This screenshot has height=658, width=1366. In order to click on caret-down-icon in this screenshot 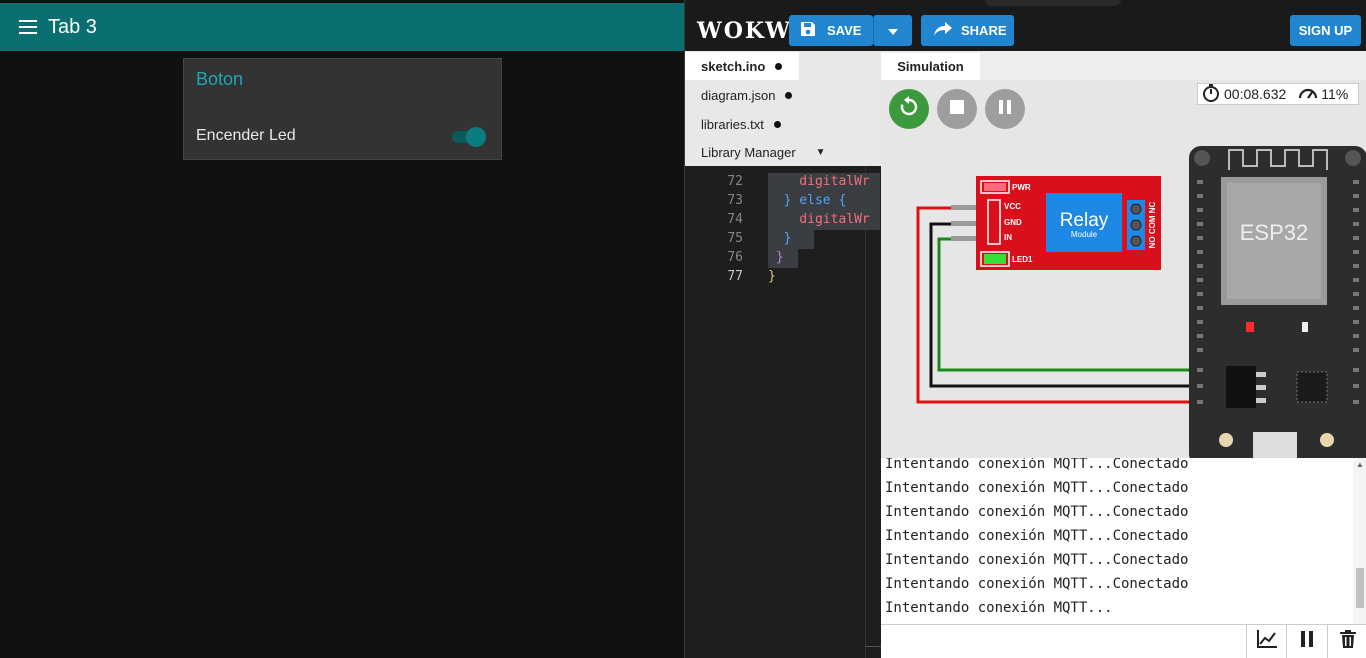, I will do `click(893, 30)`.